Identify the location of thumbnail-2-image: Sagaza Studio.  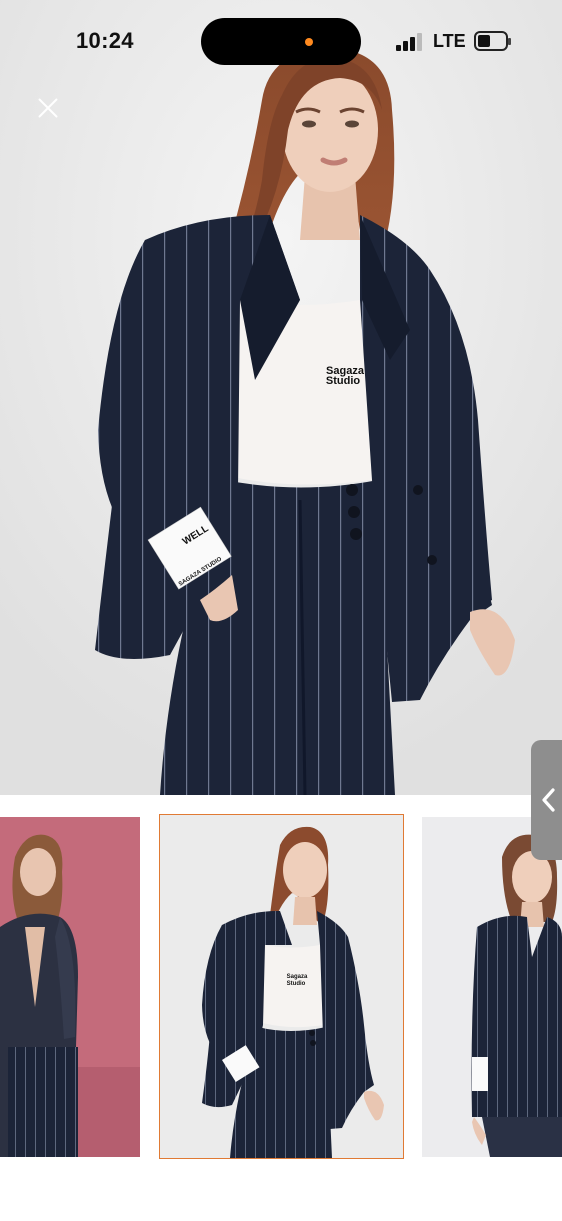
(281, 986).